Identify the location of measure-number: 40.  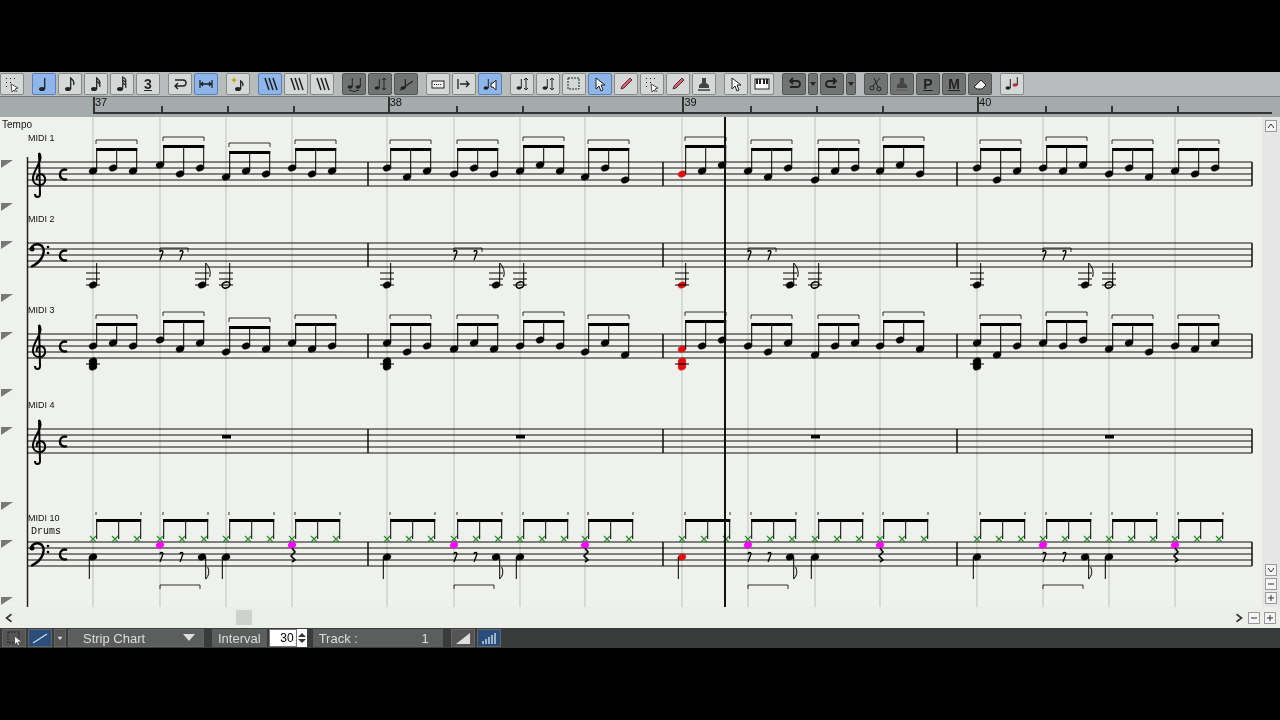
(985, 102).